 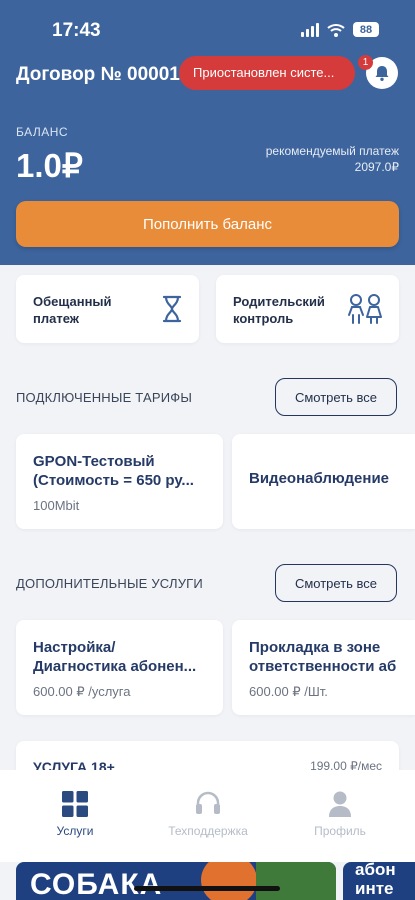 I want to click on bottom-nav: Услуги Техподдержка Профиль, so click(x=207, y=816).